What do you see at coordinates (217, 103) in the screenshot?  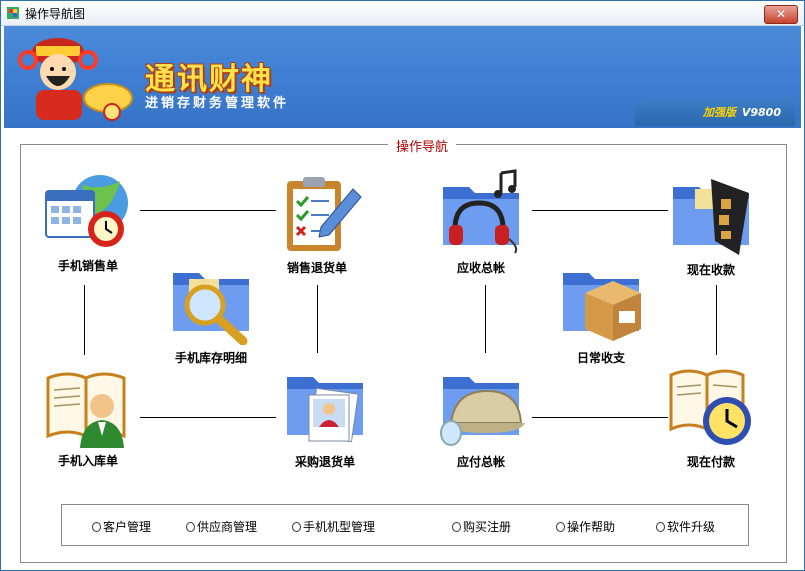 I see `app-subtitle: 进销存财务管理软件` at bounding box center [217, 103].